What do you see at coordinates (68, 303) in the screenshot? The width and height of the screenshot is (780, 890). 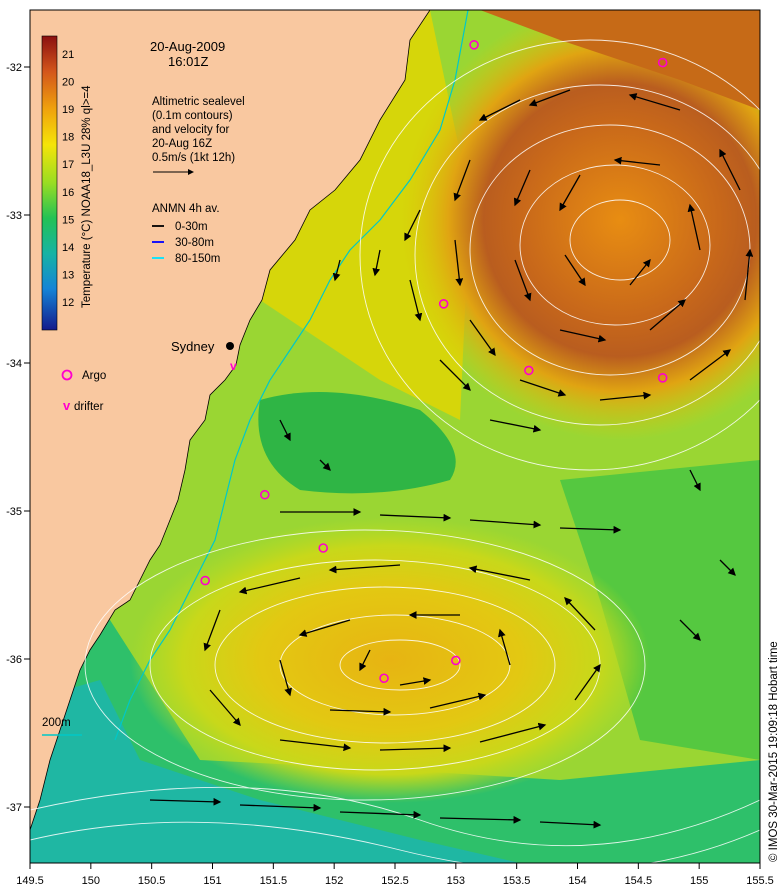 I see `colorbar-tick-label-9: 12` at bounding box center [68, 303].